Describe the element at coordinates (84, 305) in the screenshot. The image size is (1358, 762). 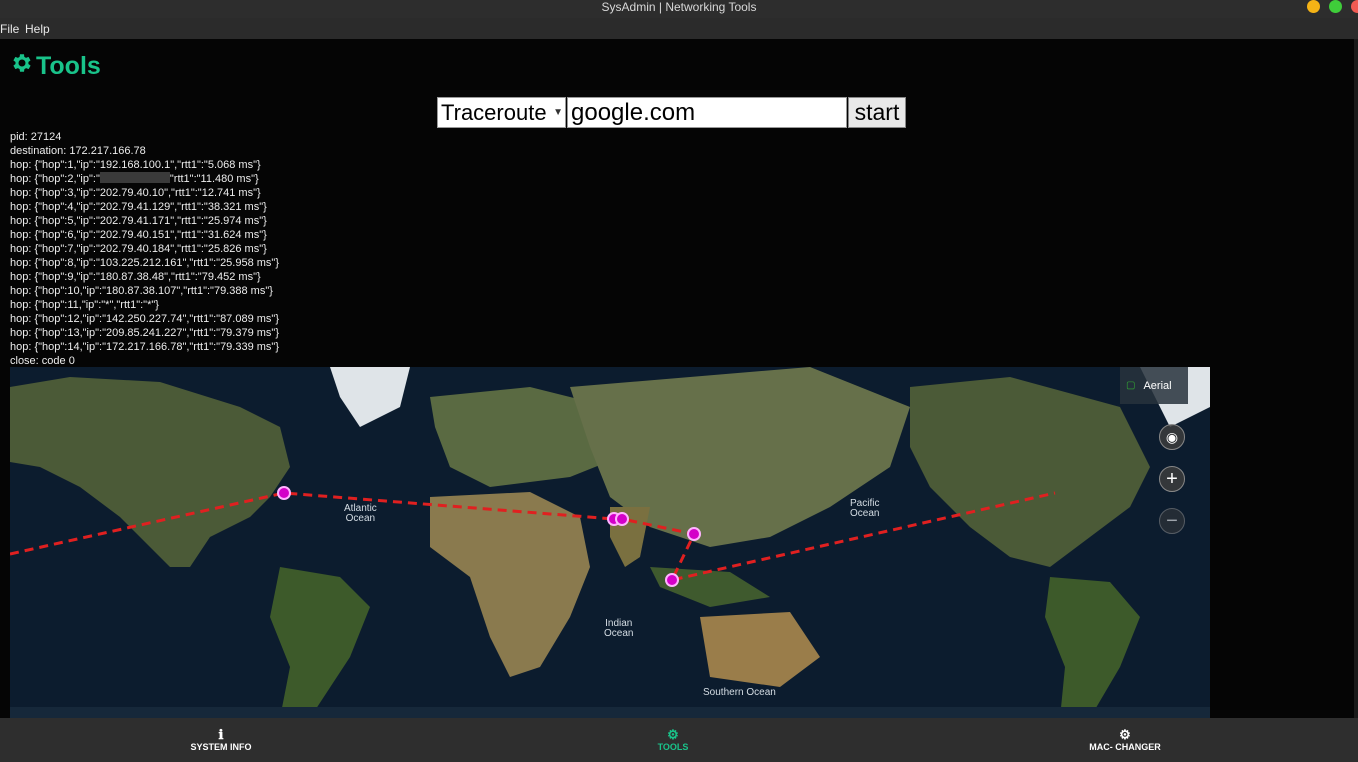
I see `log-hop: hop: {"hop":11,"ip":"*","rtt1":"*"}` at that location.